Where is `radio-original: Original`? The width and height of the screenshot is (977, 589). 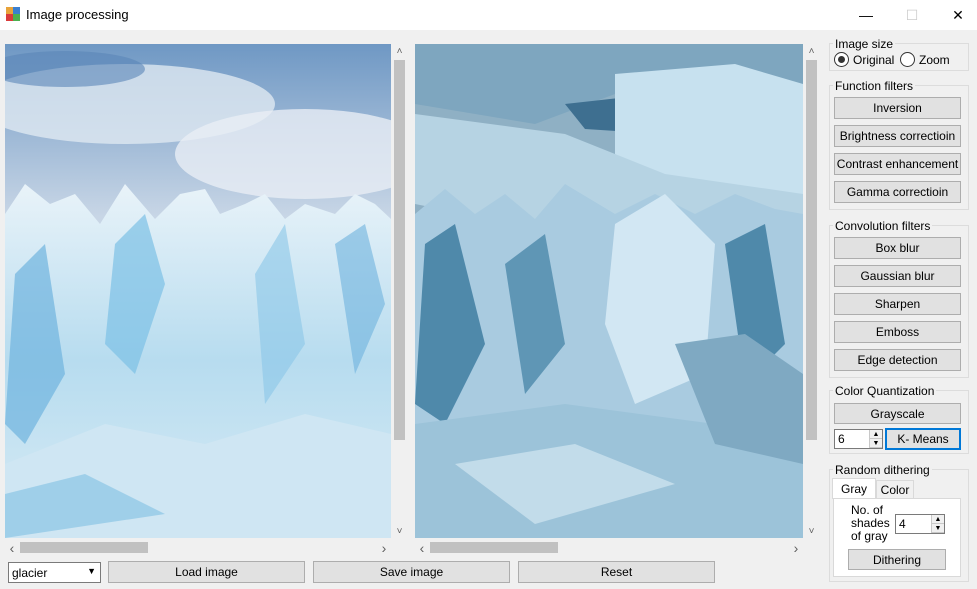 radio-original: Original is located at coordinates (864, 59).